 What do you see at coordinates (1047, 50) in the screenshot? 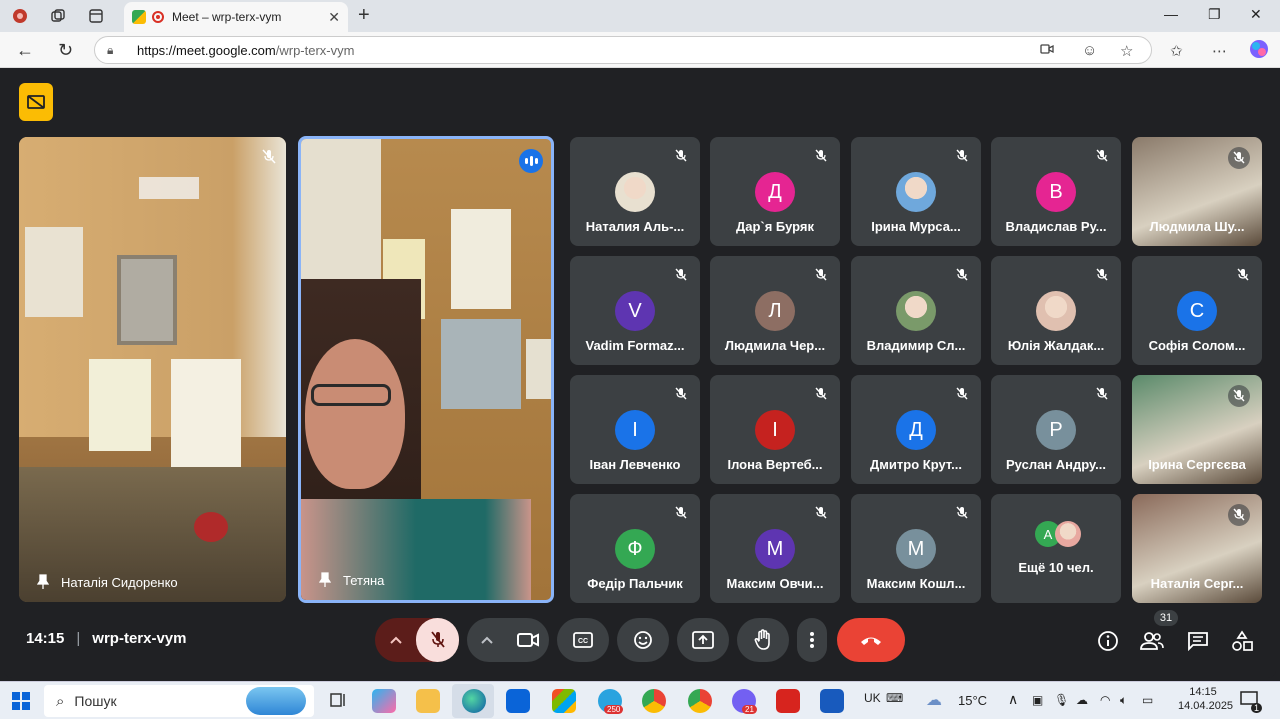
I see `camera-permission-icon` at bounding box center [1047, 50].